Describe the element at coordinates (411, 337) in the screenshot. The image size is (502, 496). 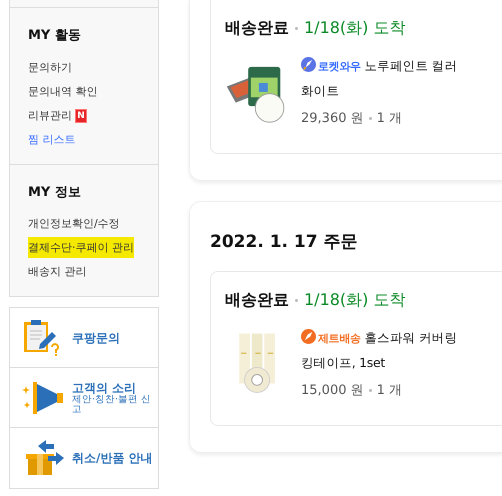
I see `product-name: 홀스파워 커버링` at that location.